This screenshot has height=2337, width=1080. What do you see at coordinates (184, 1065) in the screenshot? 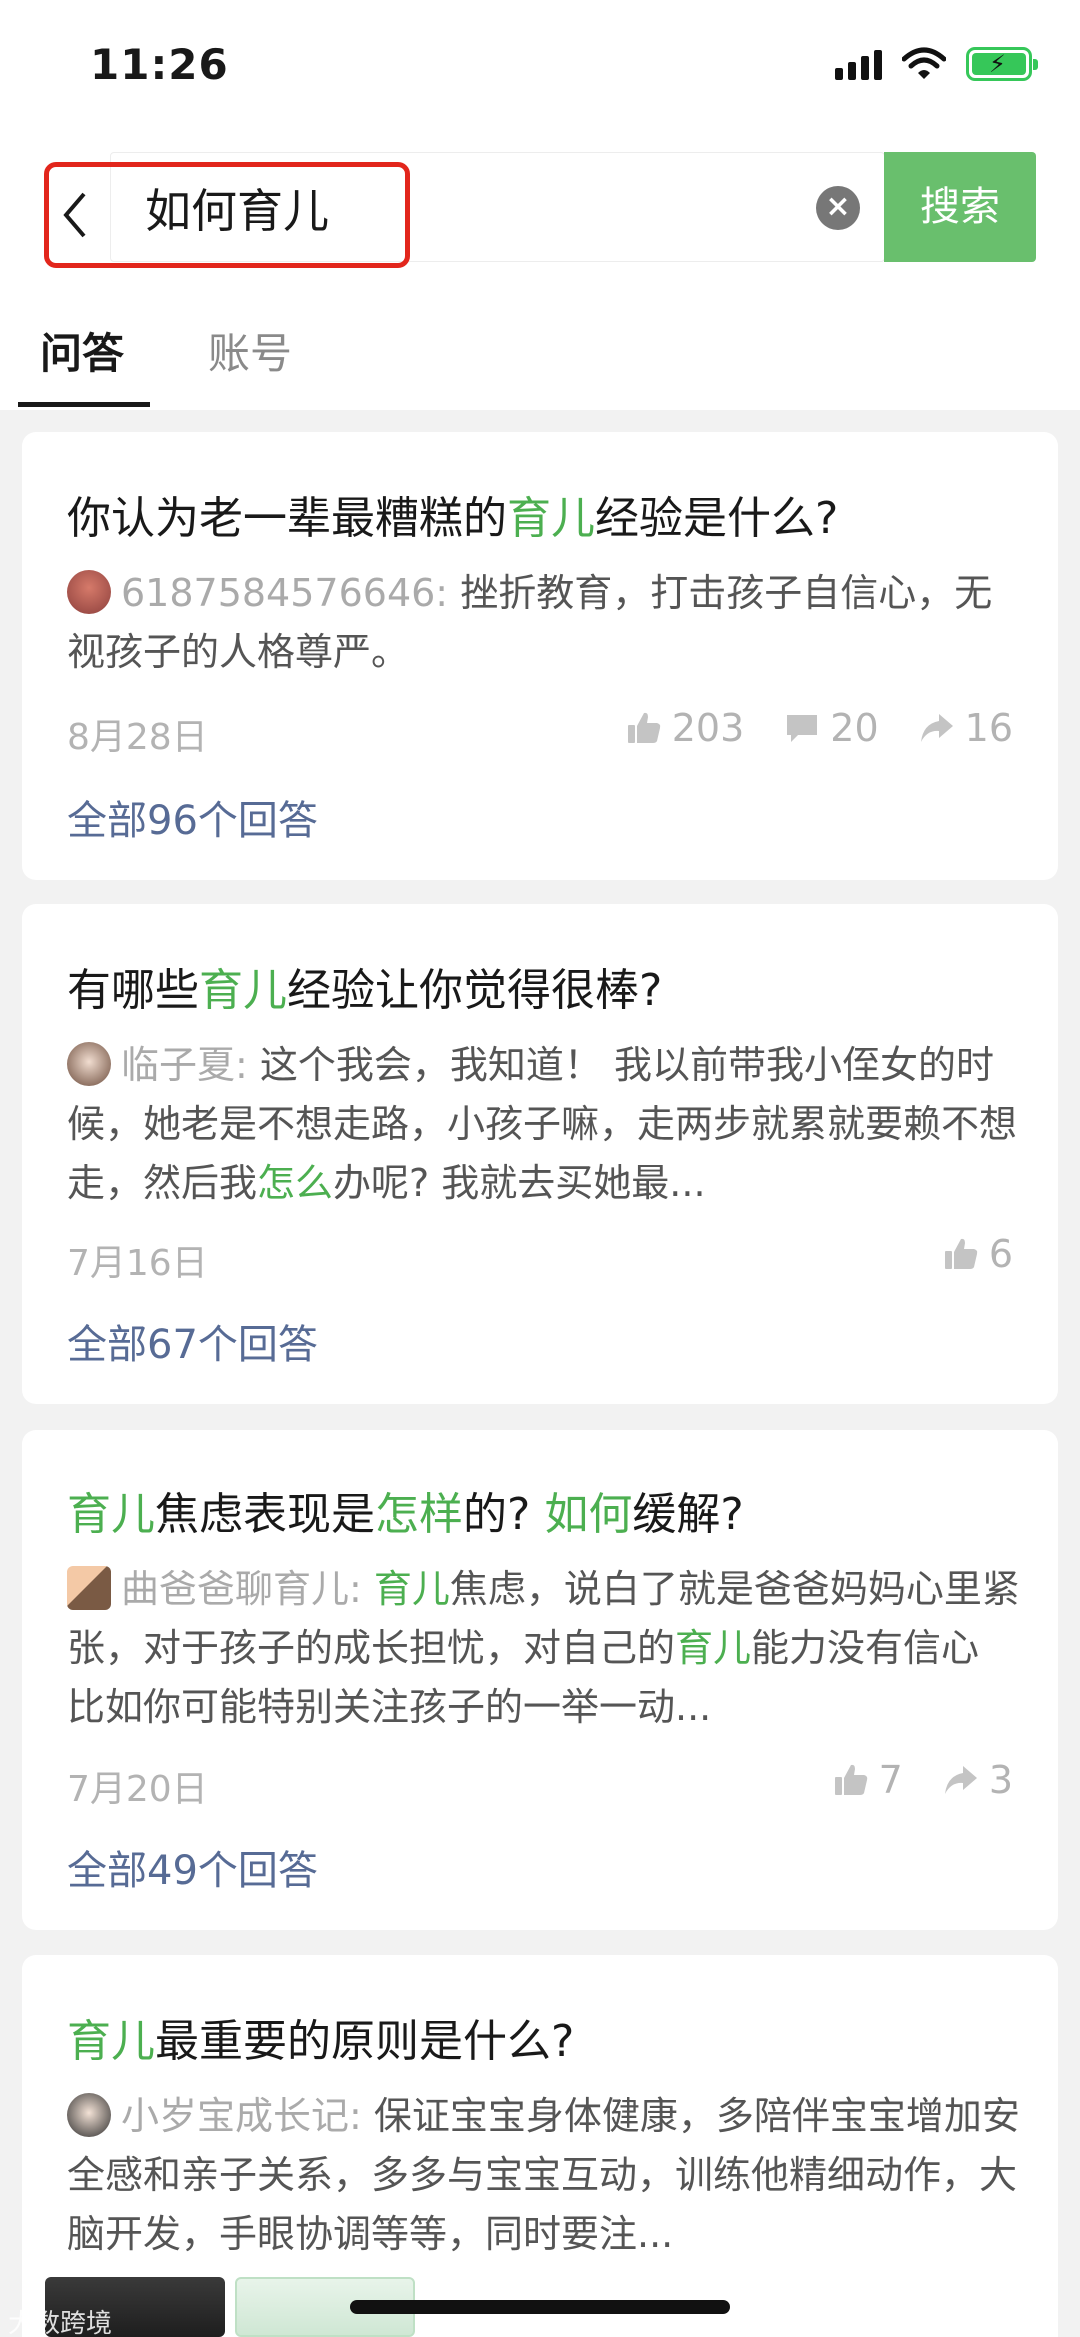
I see `answer-author: 临子夏:` at bounding box center [184, 1065].